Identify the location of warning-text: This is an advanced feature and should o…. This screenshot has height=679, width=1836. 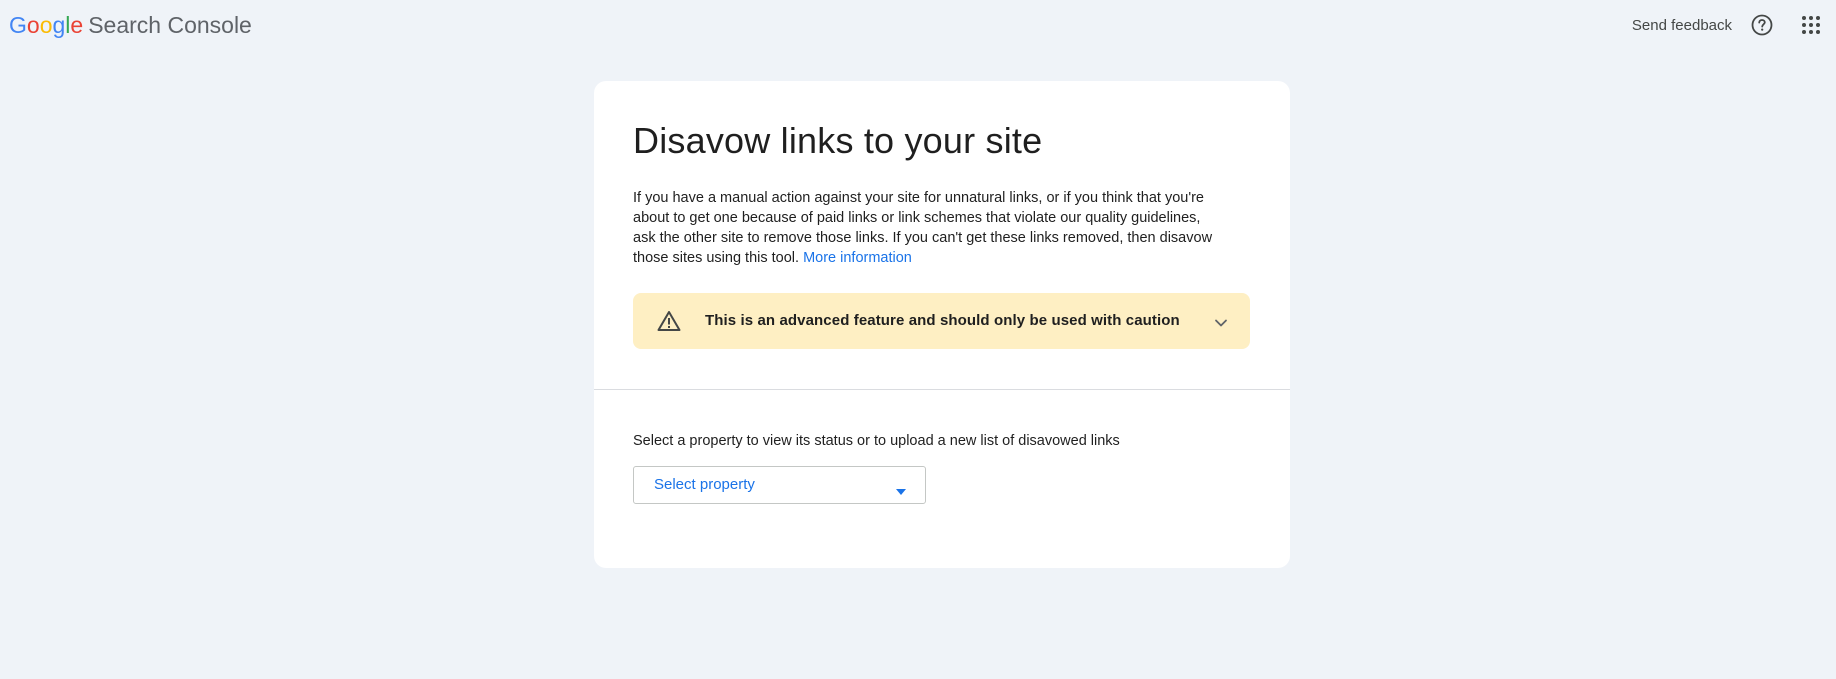
(942, 320).